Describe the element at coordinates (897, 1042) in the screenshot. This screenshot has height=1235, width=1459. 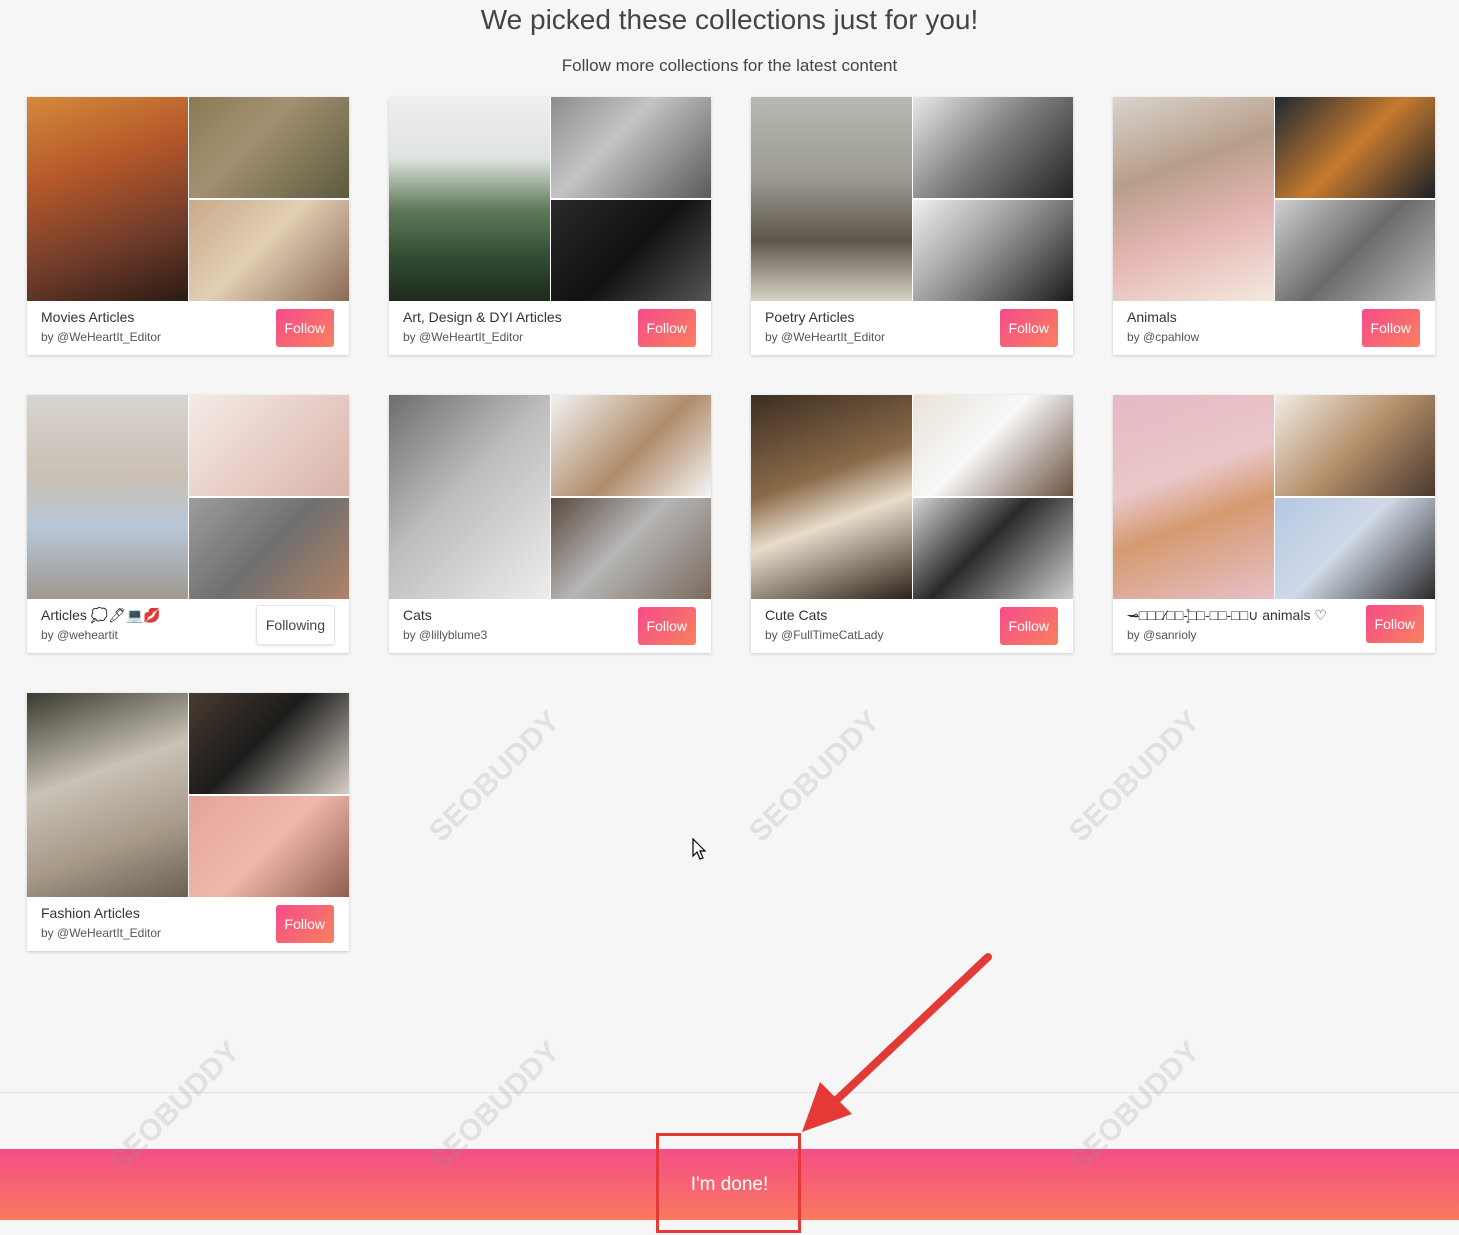
I see `annotation-arrow-icon` at that location.